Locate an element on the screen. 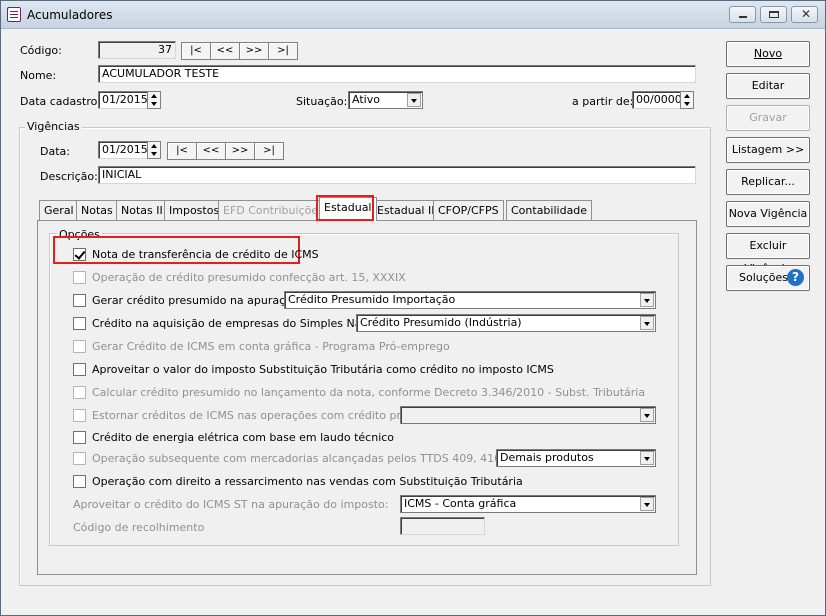  gerar-credito-presumido-checkbox is located at coordinates (79, 300).